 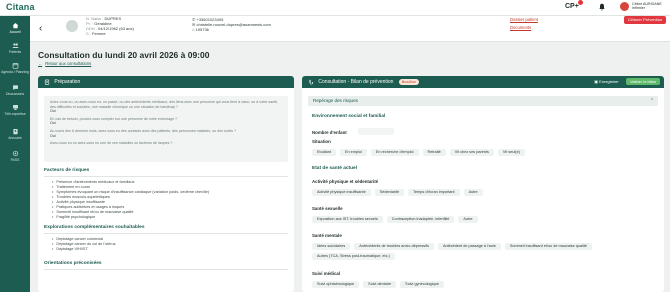 I want to click on option-chip: Retraité, so click(x=434, y=152).